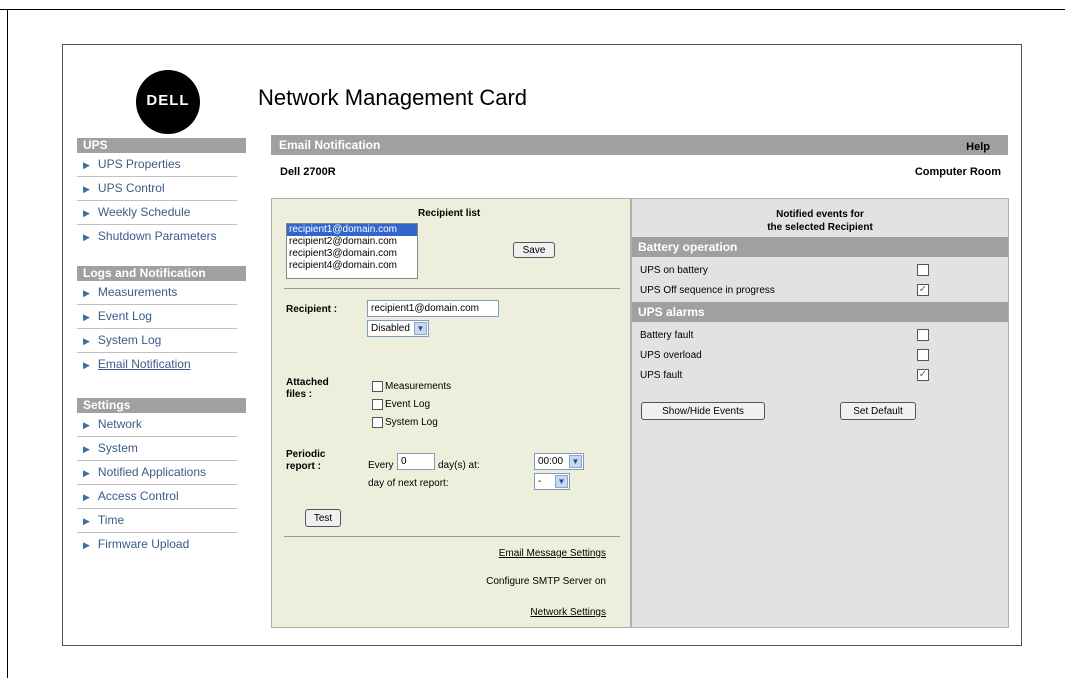 The height and width of the screenshot is (678, 1065). I want to click on every-label: Every, so click(381, 465).